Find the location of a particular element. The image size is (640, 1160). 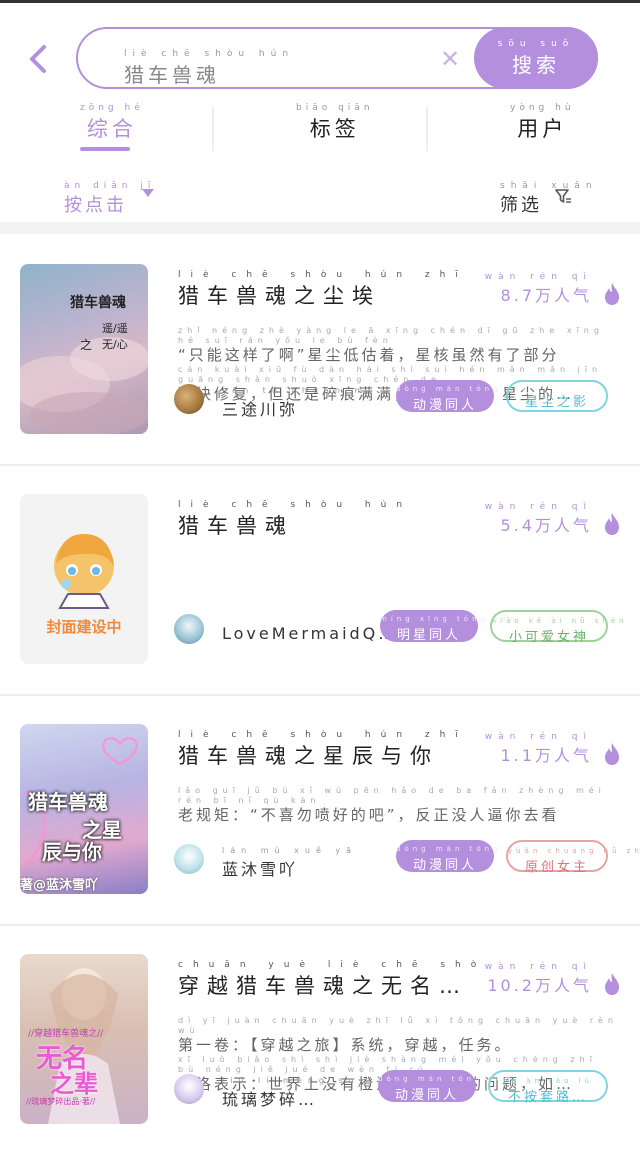

search-button-pinyin: sōu suǒ is located at coordinates (536, 44).